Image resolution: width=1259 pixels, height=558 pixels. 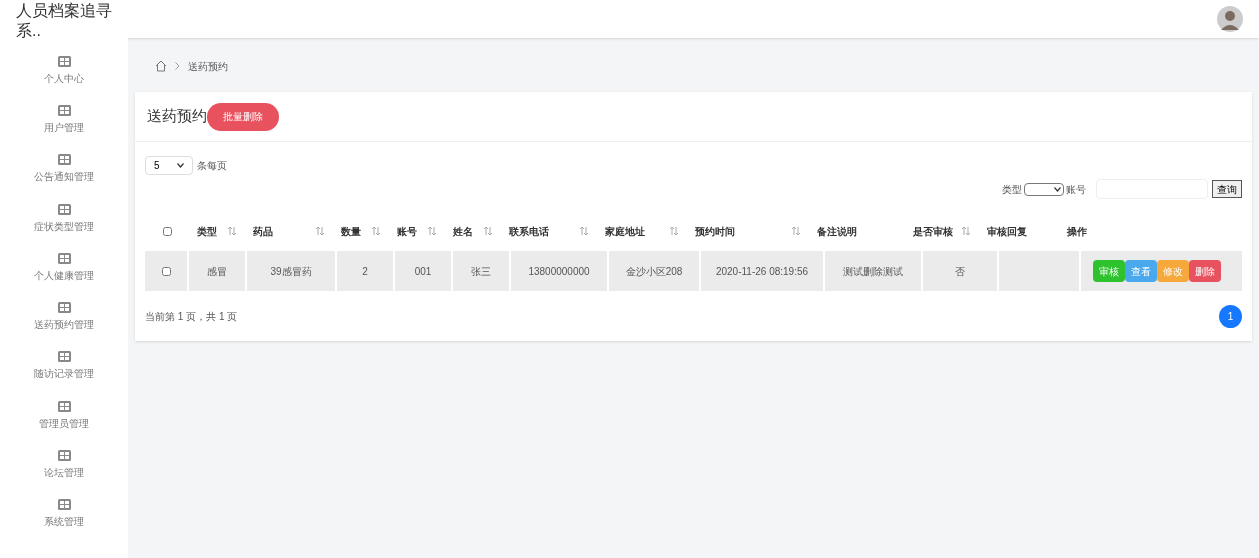 I want to click on sidebar-item: 个人健康管理, so click(x=64, y=268).